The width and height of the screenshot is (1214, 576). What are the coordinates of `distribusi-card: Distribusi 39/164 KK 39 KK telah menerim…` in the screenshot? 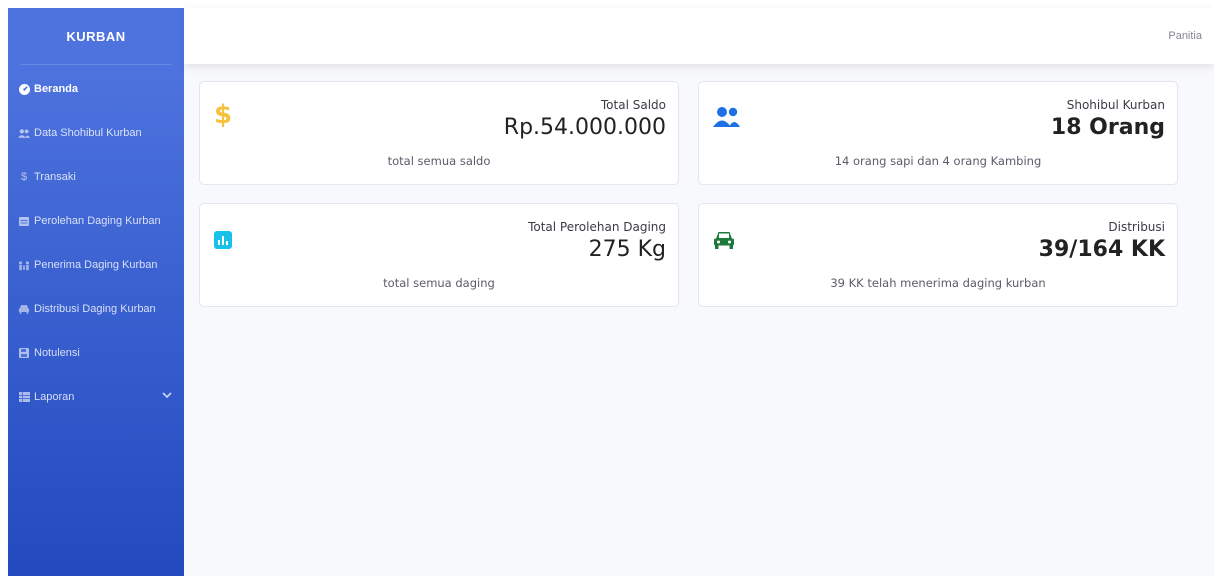 It's located at (938, 255).